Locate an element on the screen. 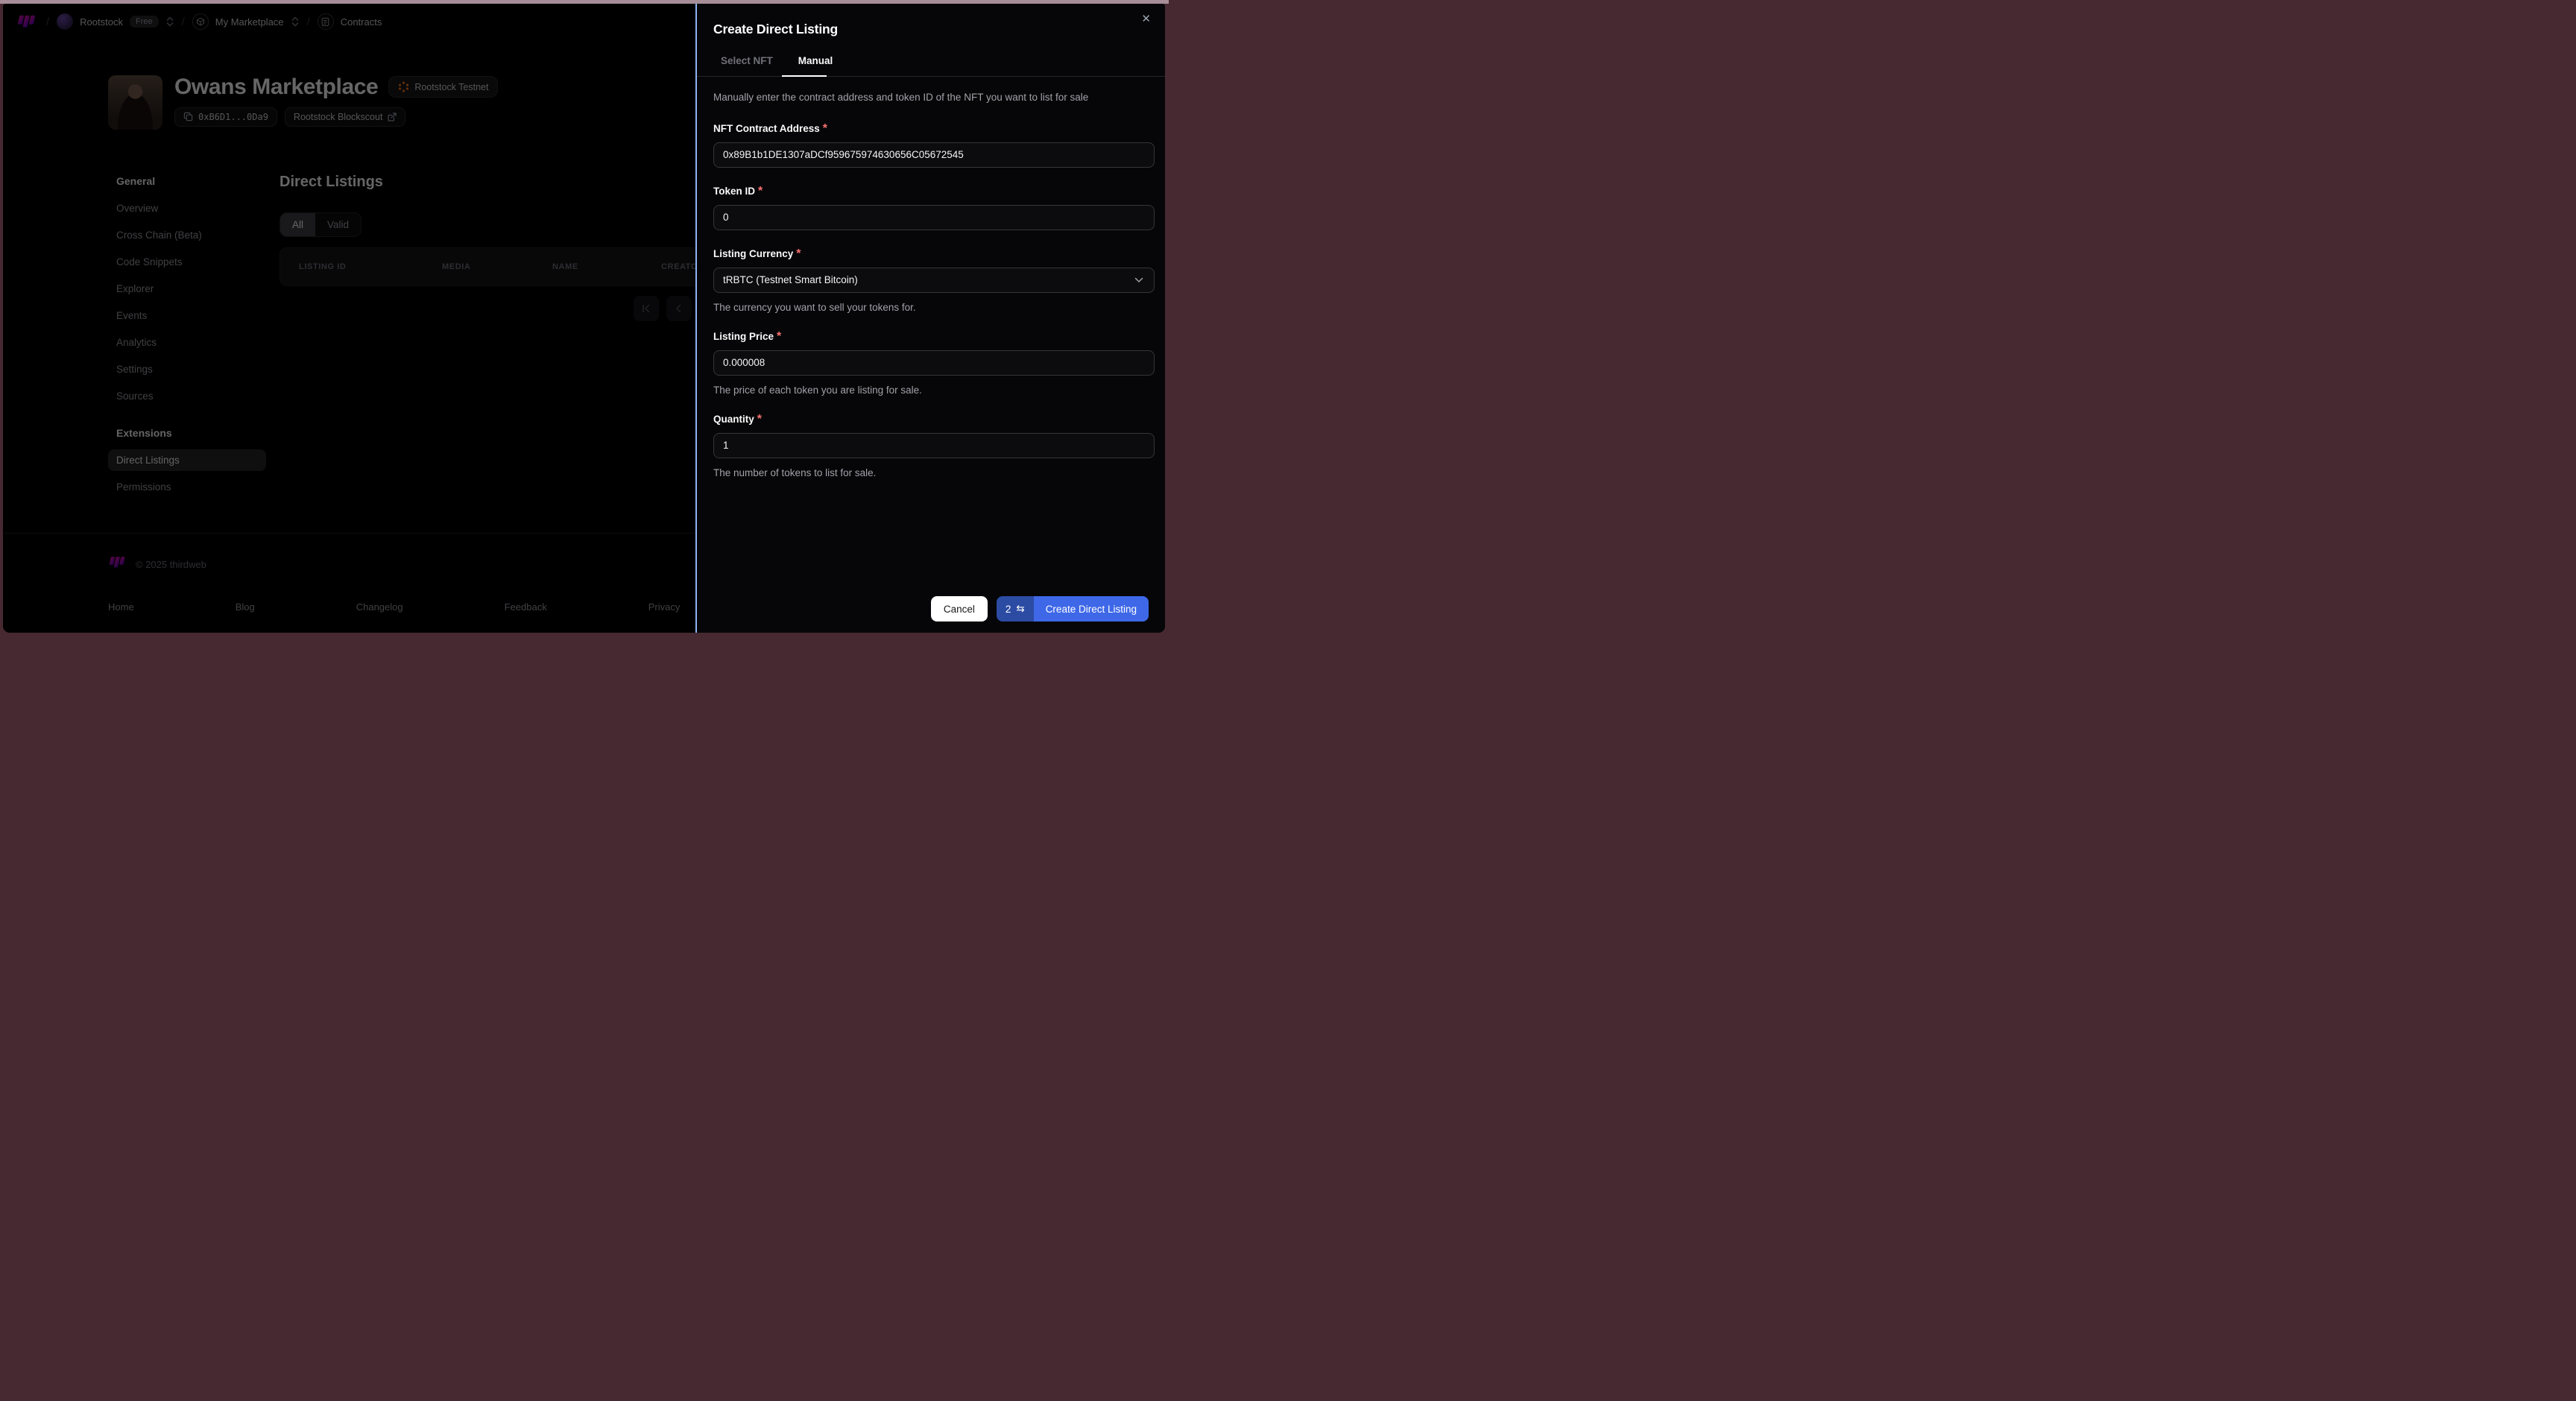 This screenshot has width=2576, height=1401. field-label: NFT Contract Address is located at coordinates (766, 128).